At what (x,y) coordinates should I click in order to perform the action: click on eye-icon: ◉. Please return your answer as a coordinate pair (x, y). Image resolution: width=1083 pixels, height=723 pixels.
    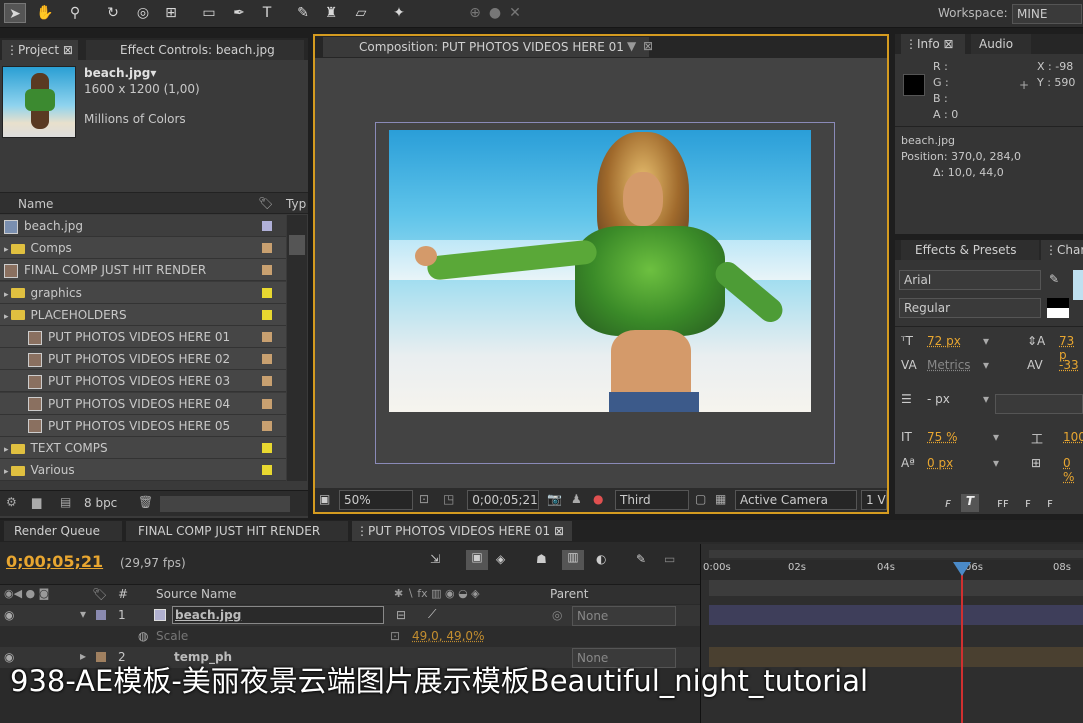
    Looking at the image, I should click on (9, 615).